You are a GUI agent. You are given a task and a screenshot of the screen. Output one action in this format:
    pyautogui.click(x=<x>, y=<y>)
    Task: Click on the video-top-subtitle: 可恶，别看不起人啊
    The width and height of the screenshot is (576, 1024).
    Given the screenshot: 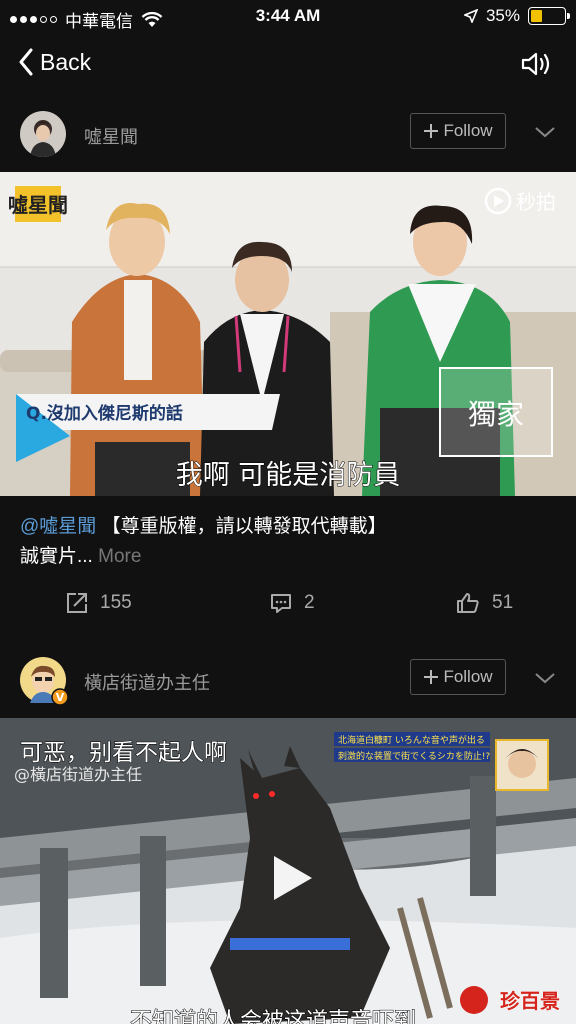 What is the action you would take?
    pyautogui.click(x=123, y=753)
    